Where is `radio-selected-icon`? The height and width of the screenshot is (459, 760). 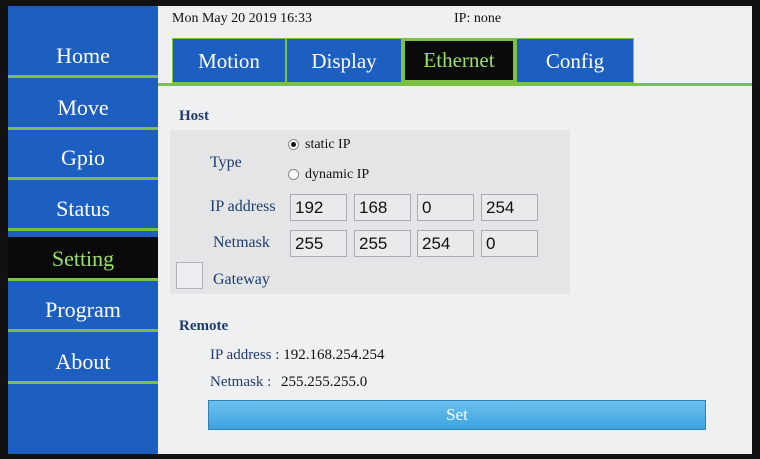
radio-selected-icon is located at coordinates (293, 145).